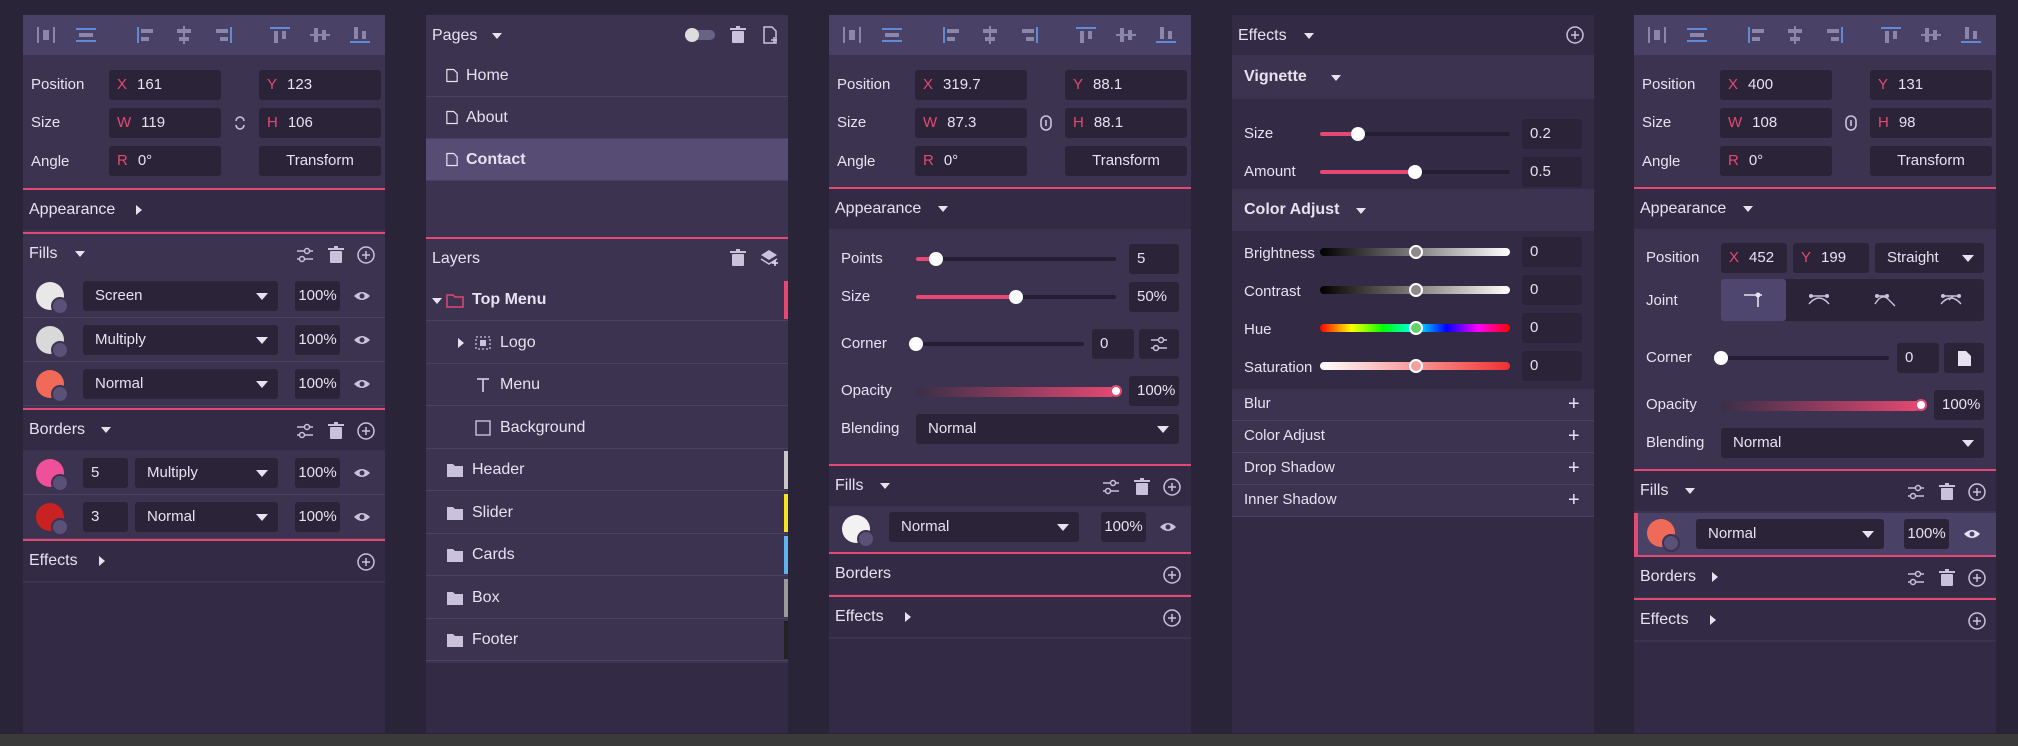 The image size is (2018, 746). Describe the element at coordinates (1819, 300) in the screenshot. I see `joint-mirrored-icon` at that location.